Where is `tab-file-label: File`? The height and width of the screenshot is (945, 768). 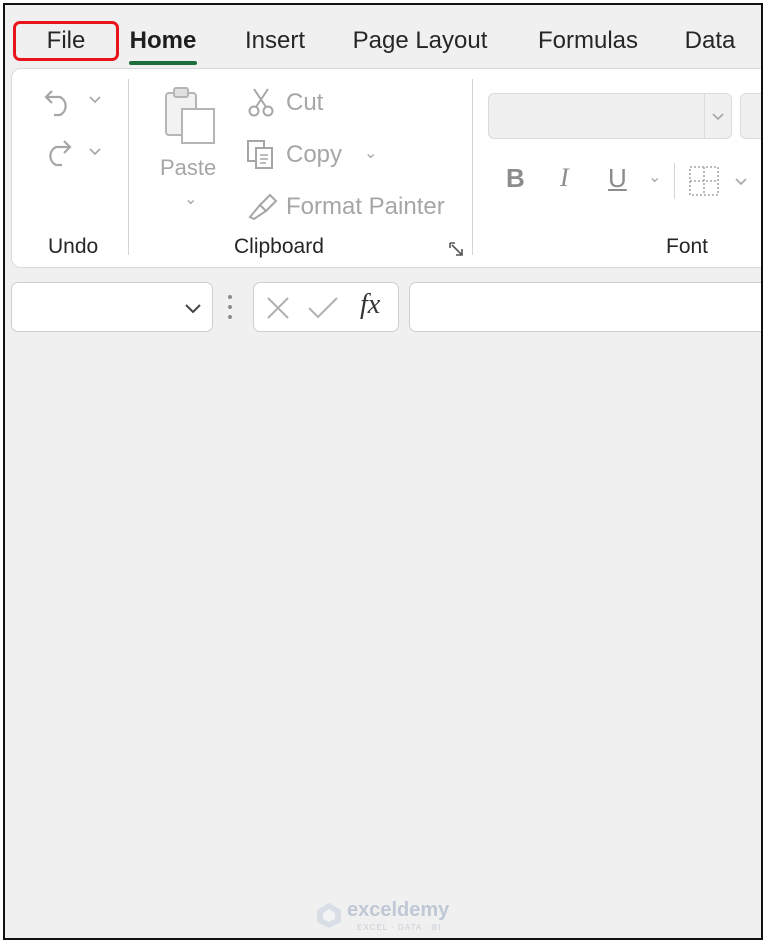 tab-file-label: File is located at coordinates (66, 40).